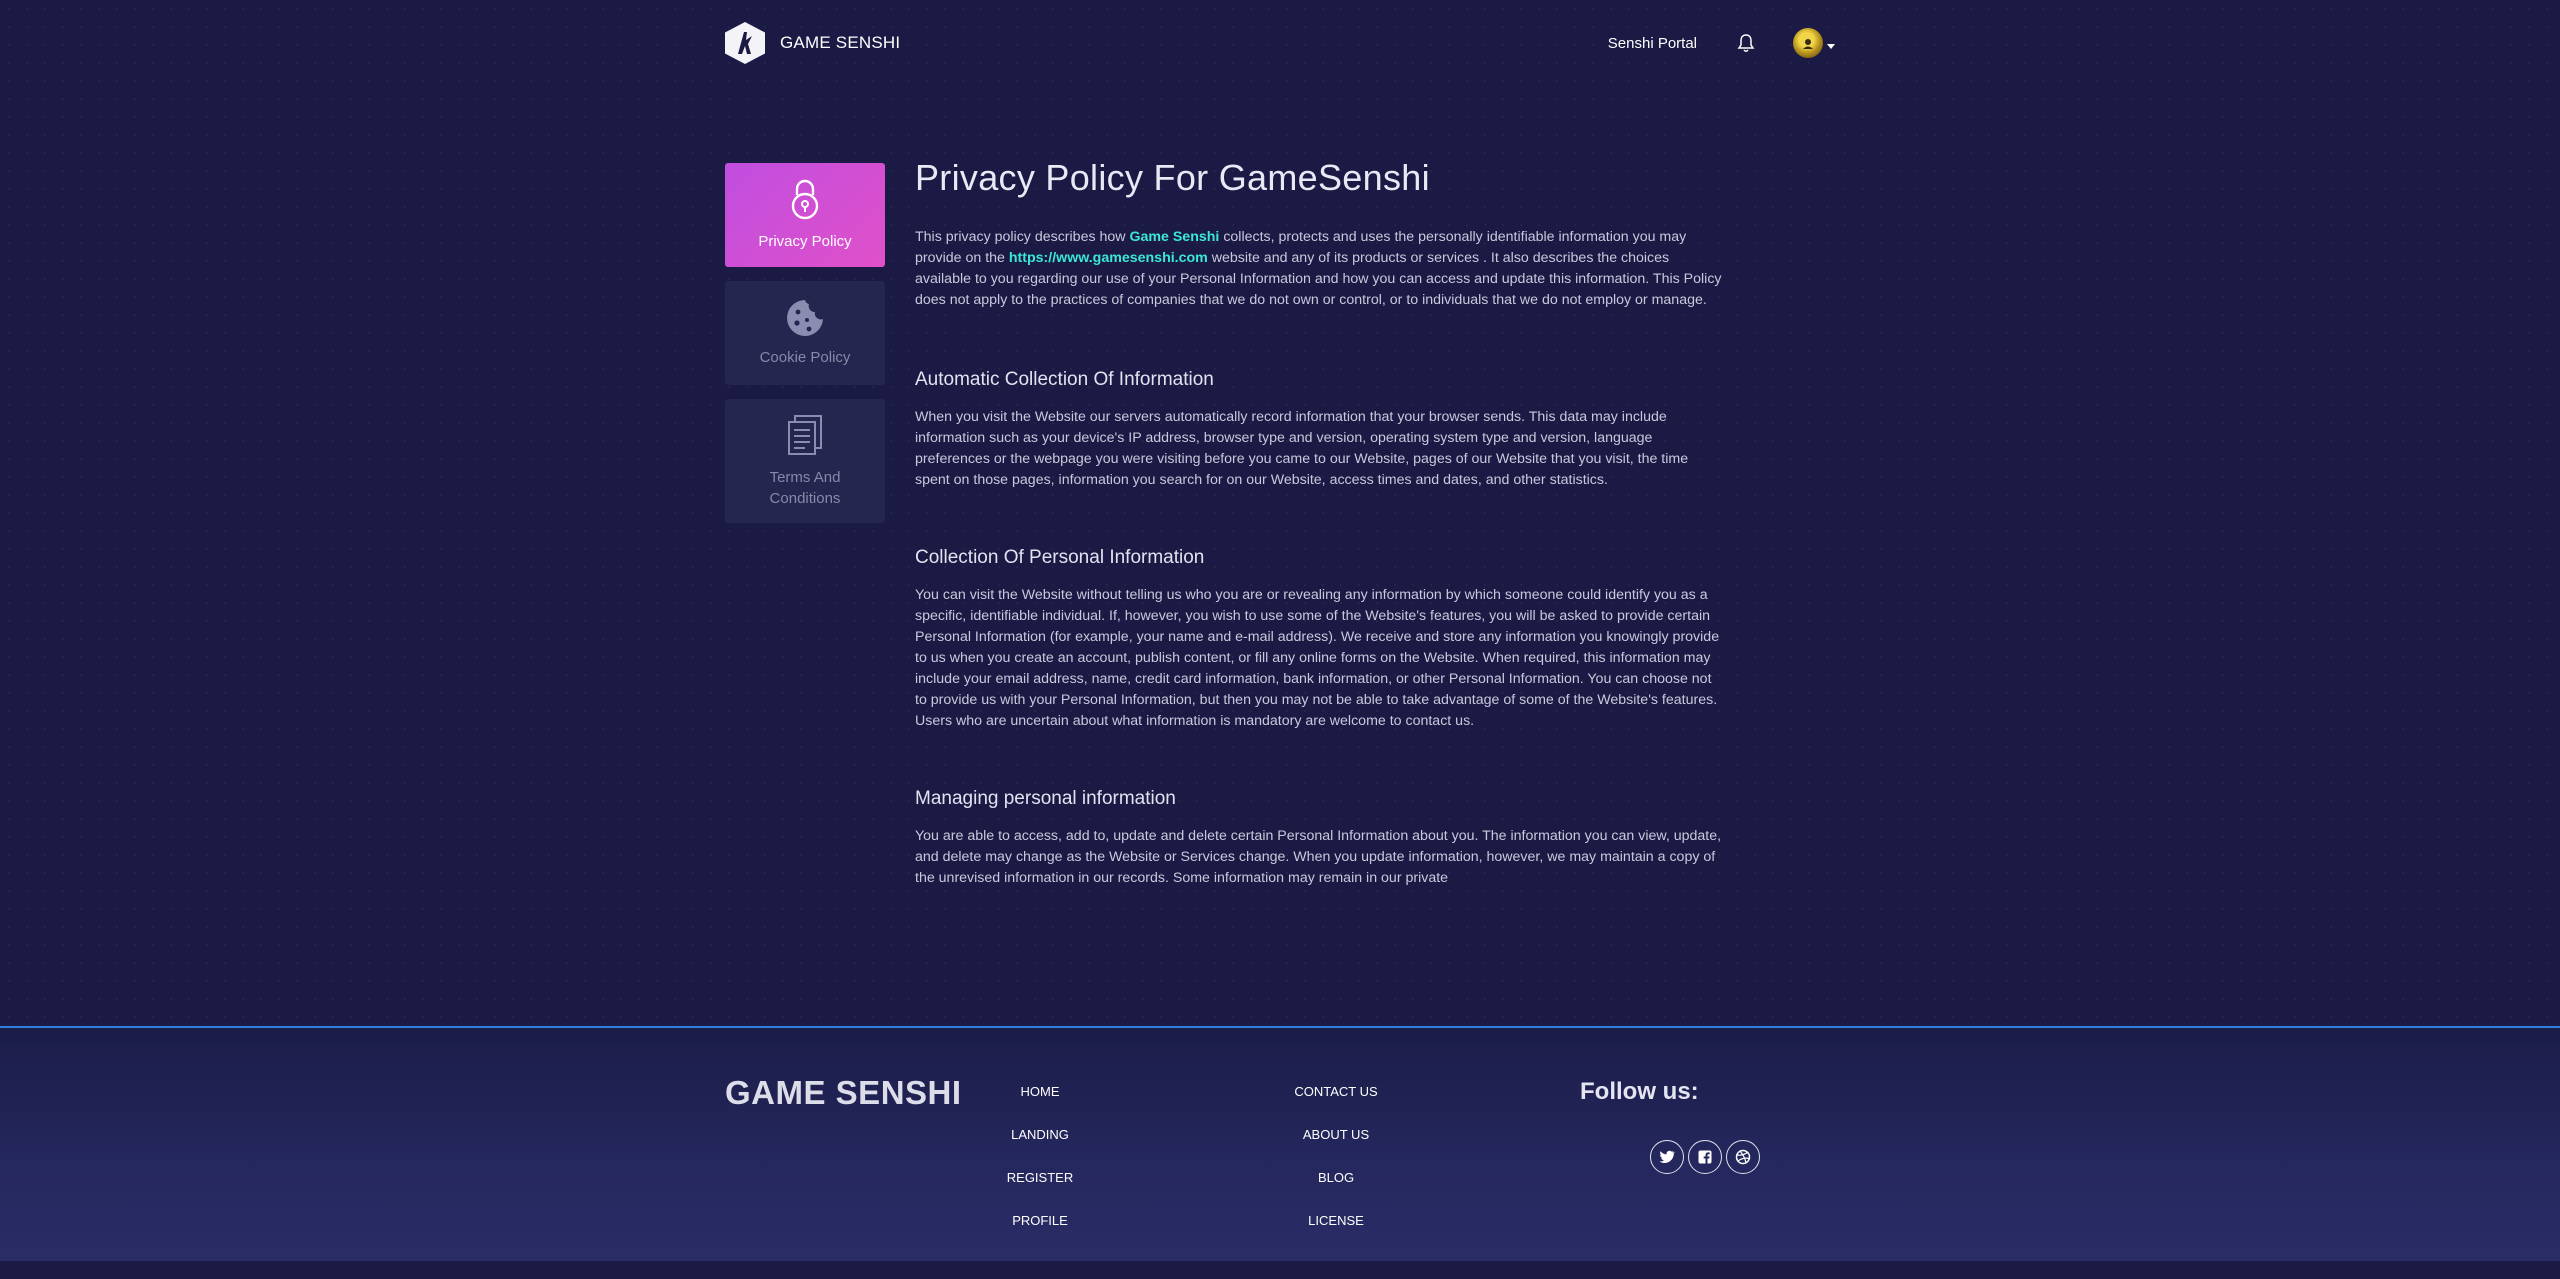 The width and height of the screenshot is (2560, 1279). Describe the element at coordinates (1336, 1234) in the screenshot. I see `footer-link-license: LICENSE` at that location.